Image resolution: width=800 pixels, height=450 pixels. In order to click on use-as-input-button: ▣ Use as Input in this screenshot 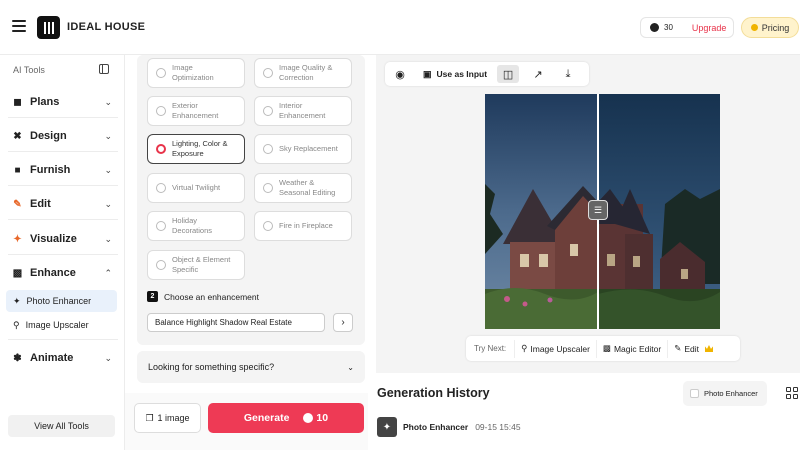, I will do `click(455, 74)`.